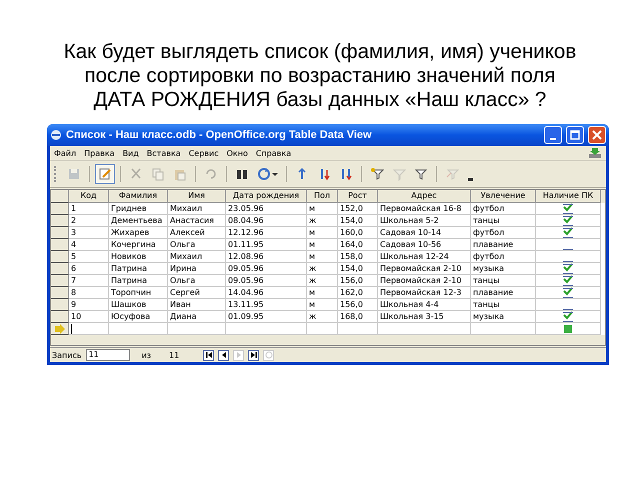 This screenshot has height=480, width=640. What do you see at coordinates (163, 153) in the screenshot?
I see `menu-item: Вставка` at bounding box center [163, 153].